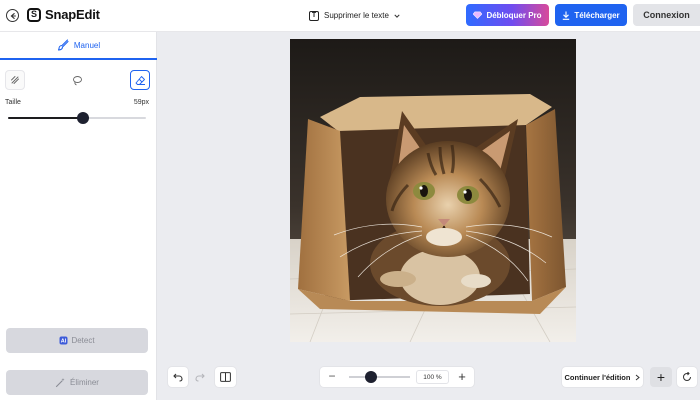 Image resolution: width=700 pixels, height=400 pixels. I want to click on app-name: SnapEdit, so click(72, 14).